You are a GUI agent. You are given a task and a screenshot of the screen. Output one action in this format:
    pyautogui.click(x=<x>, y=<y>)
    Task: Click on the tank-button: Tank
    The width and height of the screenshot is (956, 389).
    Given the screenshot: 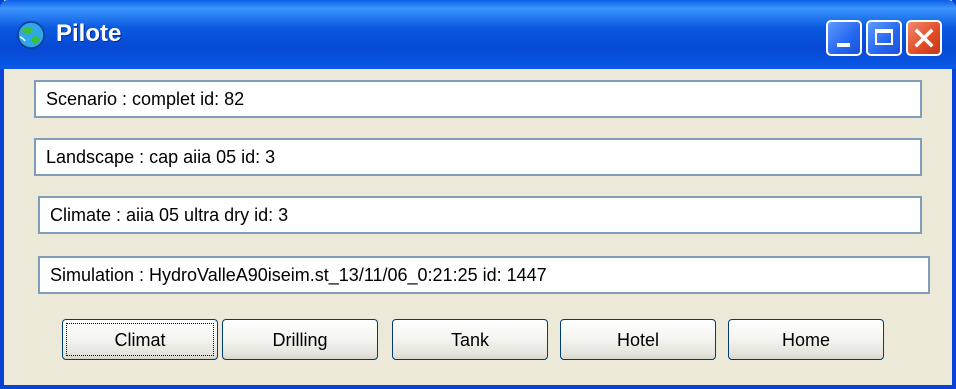 What is the action you would take?
    pyautogui.click(x=470, y=339)
    